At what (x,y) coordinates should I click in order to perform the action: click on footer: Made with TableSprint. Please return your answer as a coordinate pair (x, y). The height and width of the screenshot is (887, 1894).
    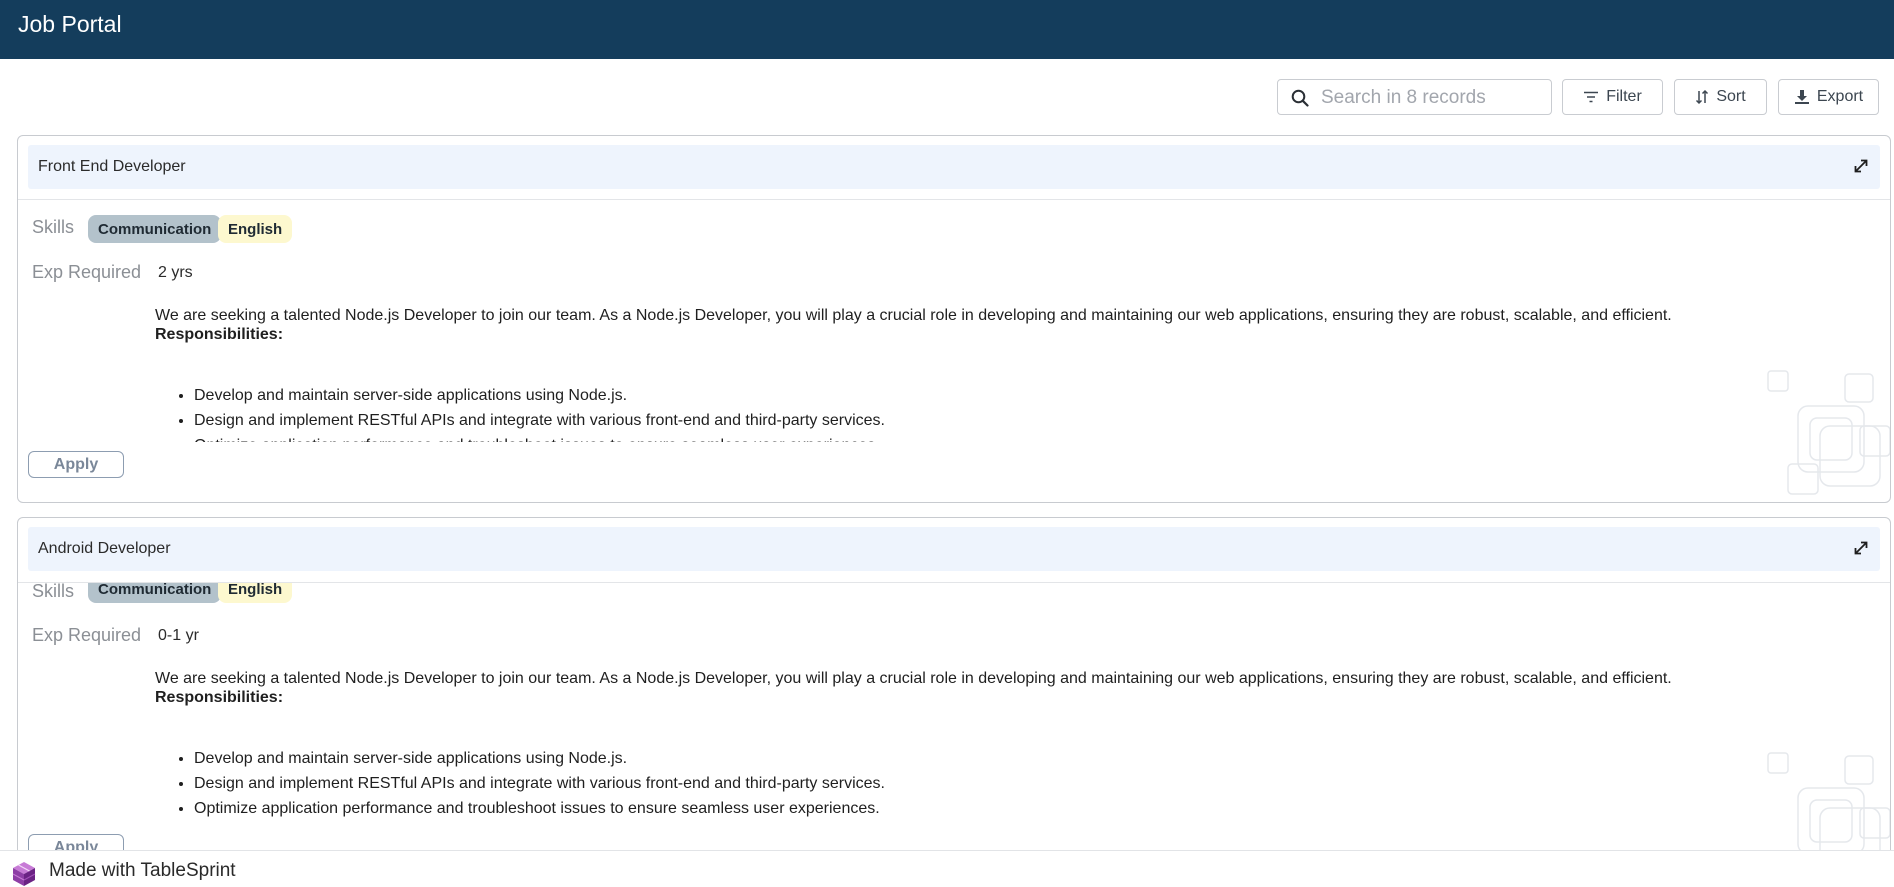
    Looking at the image, I should click on (947, 868).